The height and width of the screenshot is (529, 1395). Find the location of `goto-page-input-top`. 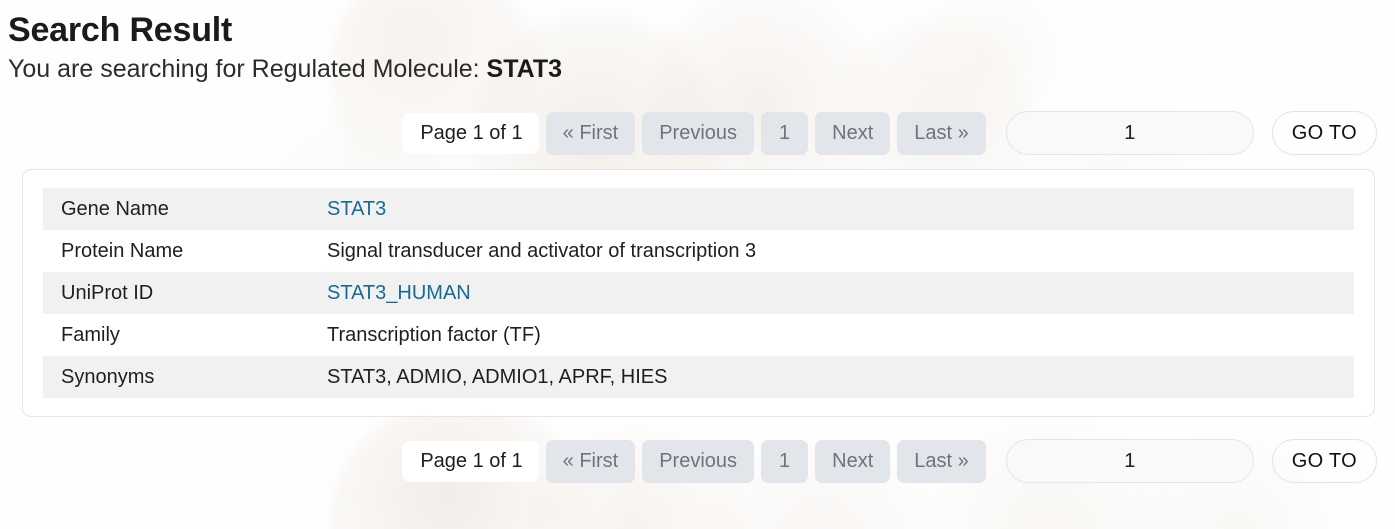

goto-page-input-top is located at coordinates (1129, 133).